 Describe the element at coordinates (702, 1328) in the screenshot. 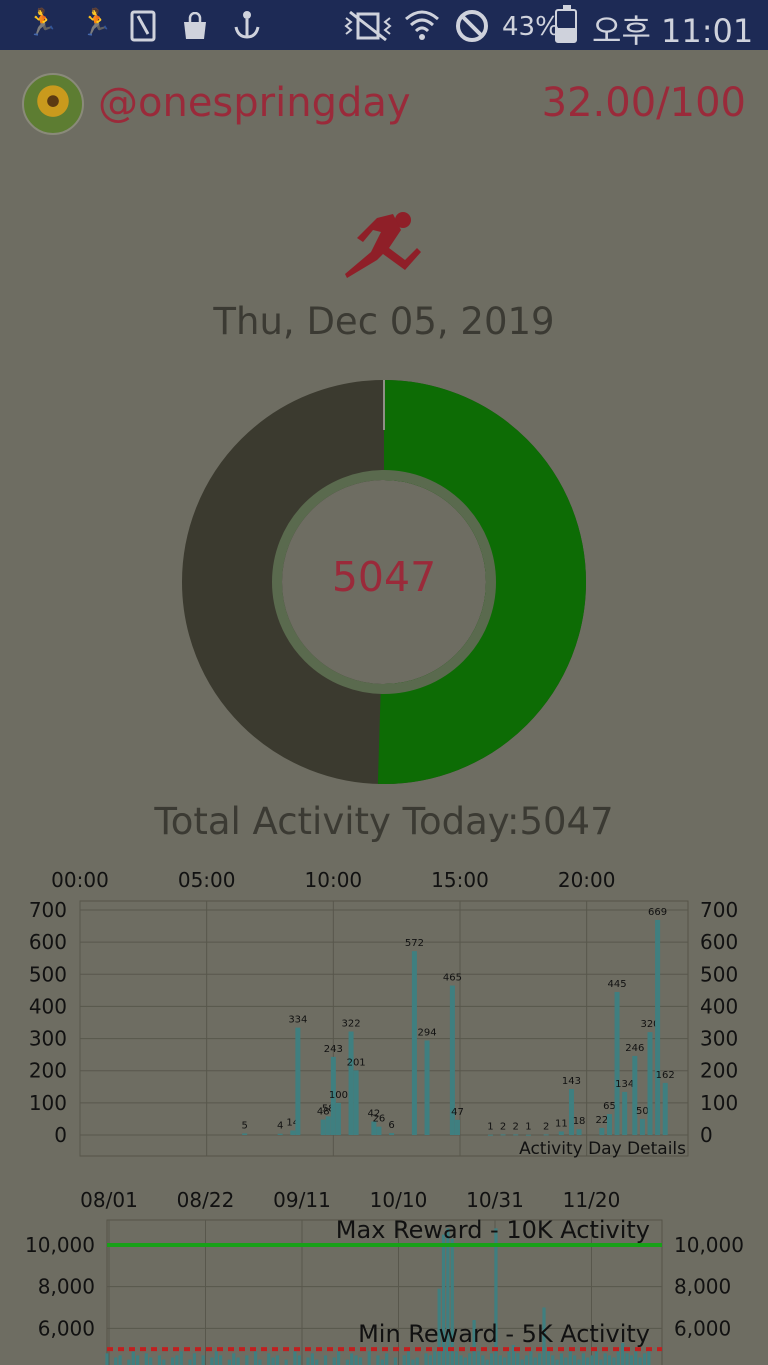

I see `y-tick-right: 6,000` at that location.